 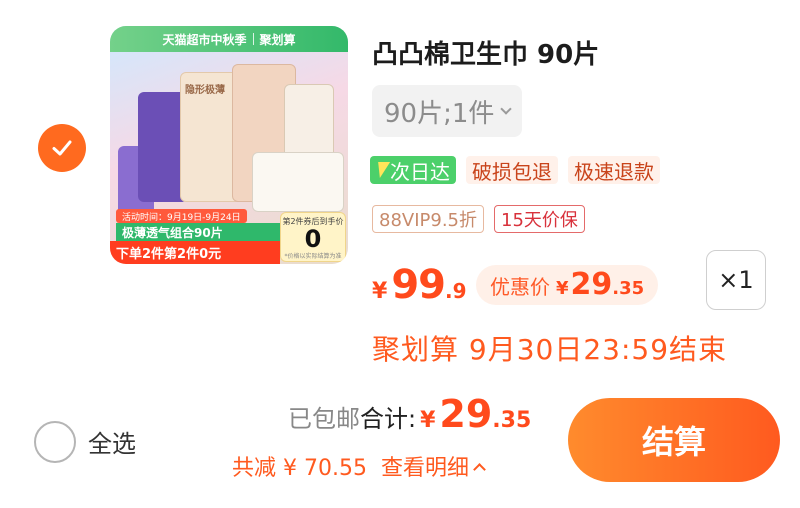 I want to click on promo-tags: 88VIP9.5折 15天价保, so click(x=478, y=219).